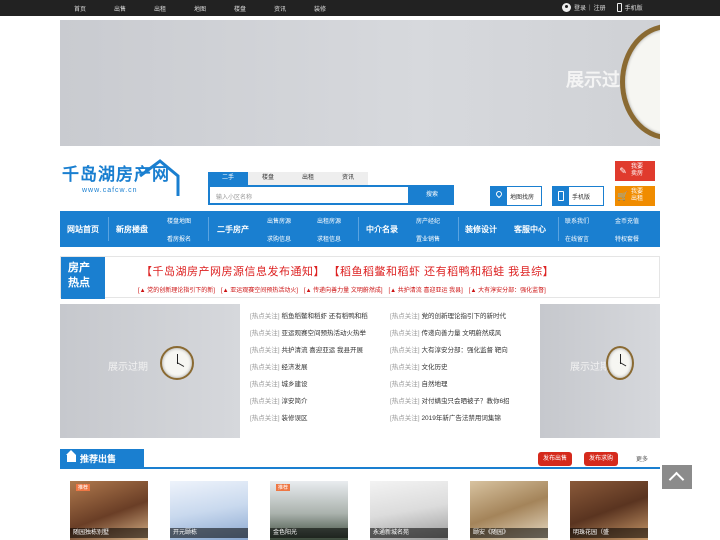 Image resolution: width=720 pixels, height=540 pixels. What do you see at coordinates (434, 384) in the screenshot?
I see `news-title: 自然地理` at bounding box center [434, 384].